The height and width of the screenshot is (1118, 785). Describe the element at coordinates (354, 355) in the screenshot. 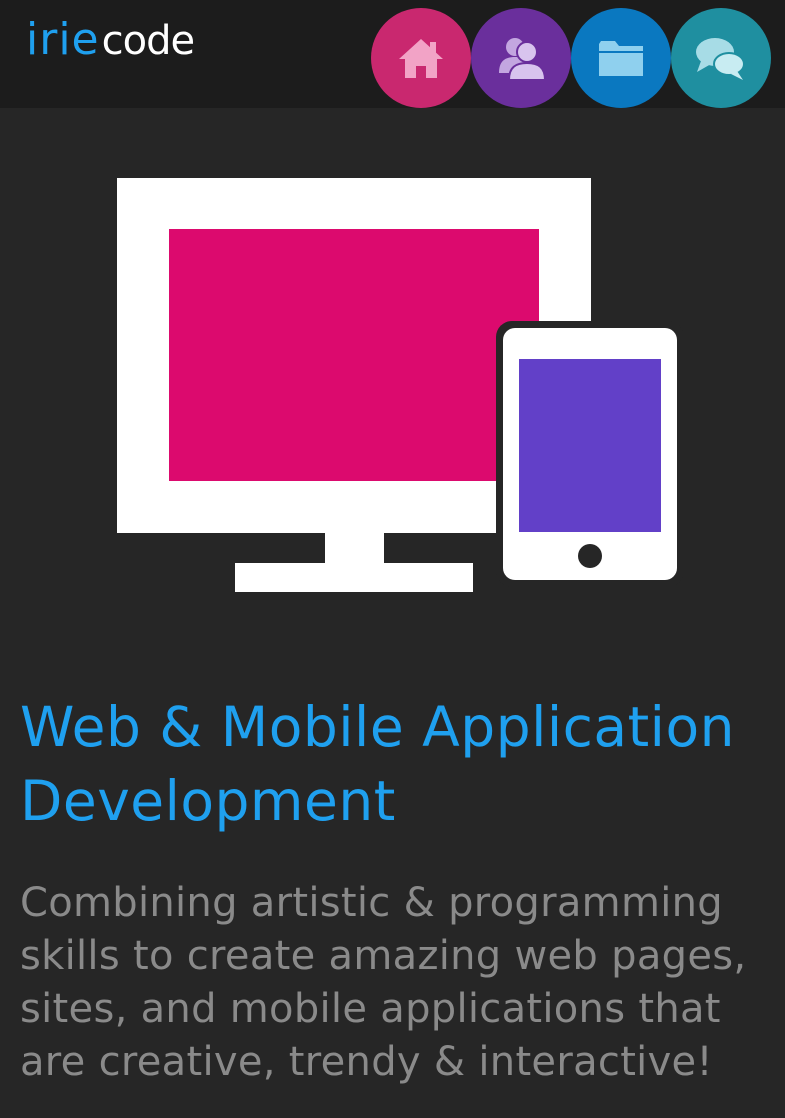

I see `monitor-screen` at that location.